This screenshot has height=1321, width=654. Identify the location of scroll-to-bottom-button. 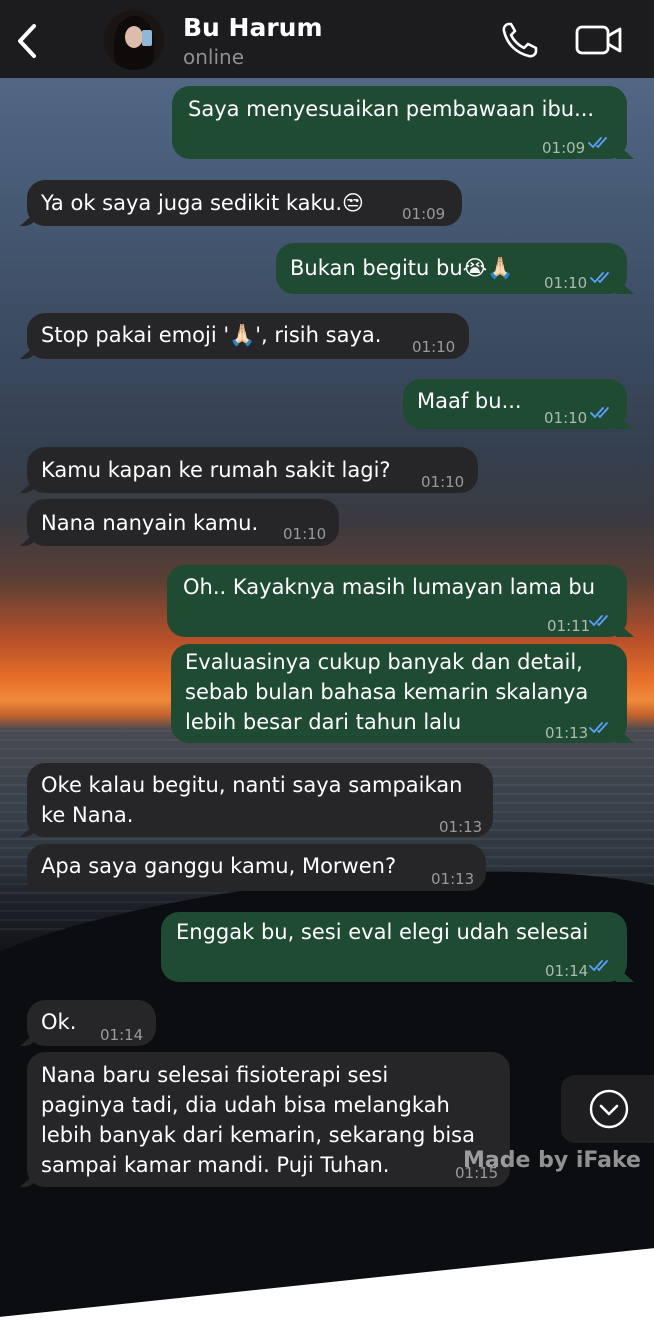
(607, 1109).